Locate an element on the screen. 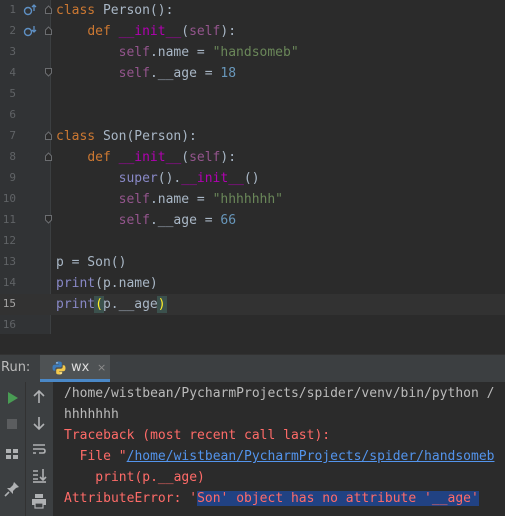 This screenshot has width=505, height=516. line-number: 14 is located at coordinates (9, 282).